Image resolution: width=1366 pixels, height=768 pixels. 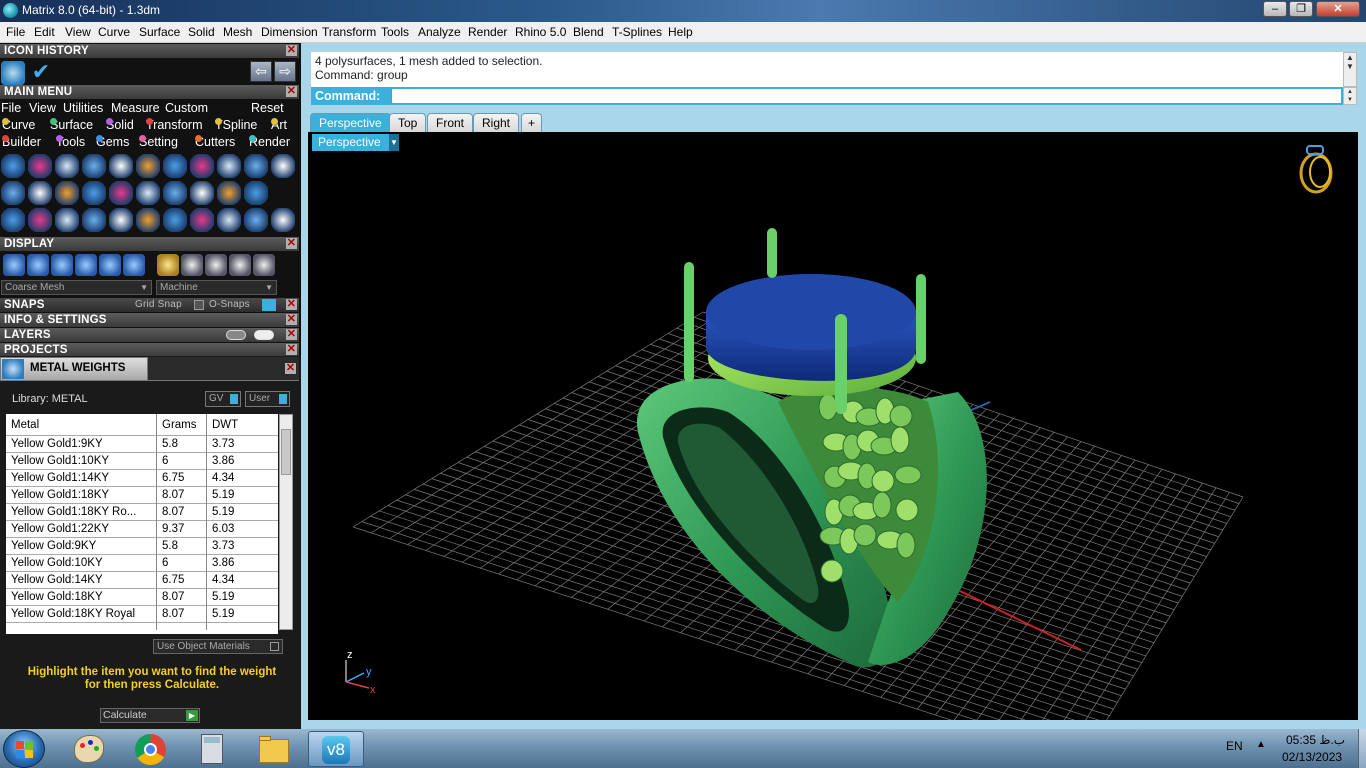 I want to click on gv-button: GV, so click(x=223, y=399).